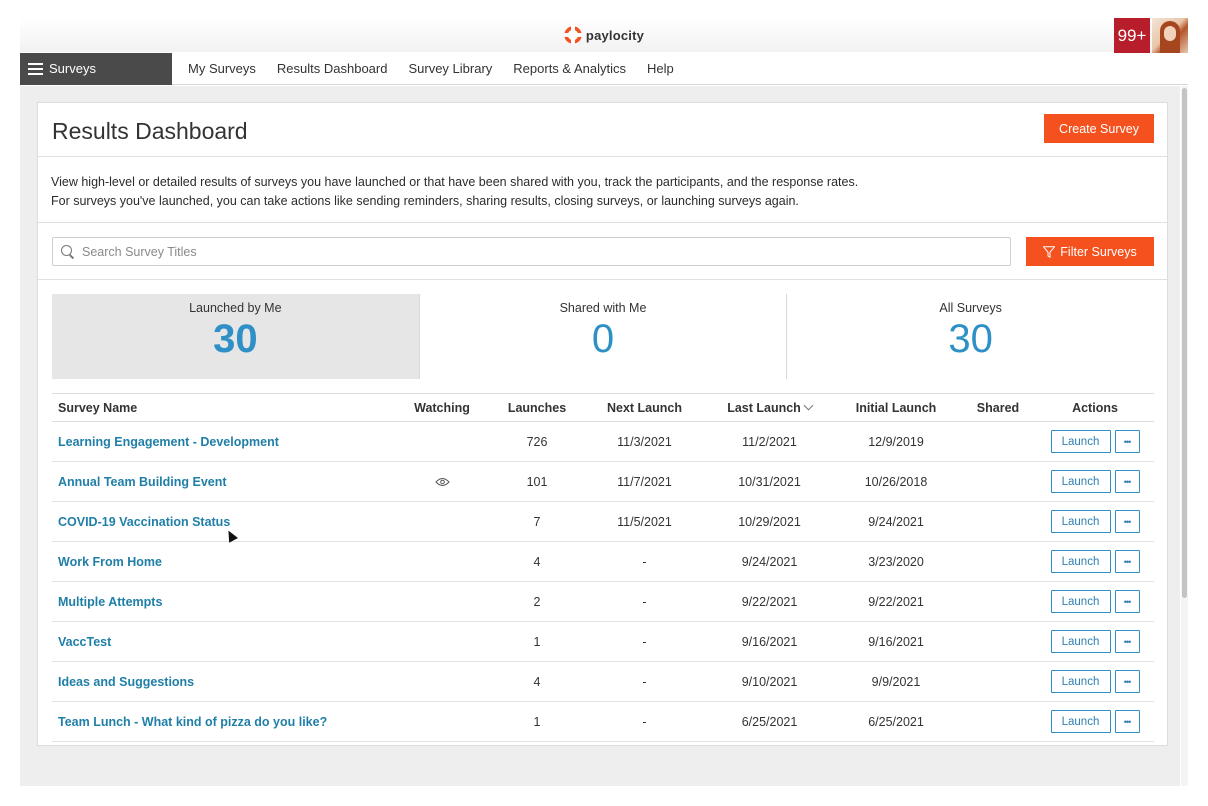  I want to click on cell-initial-launch: 9/24/2021, so click(896, 521).